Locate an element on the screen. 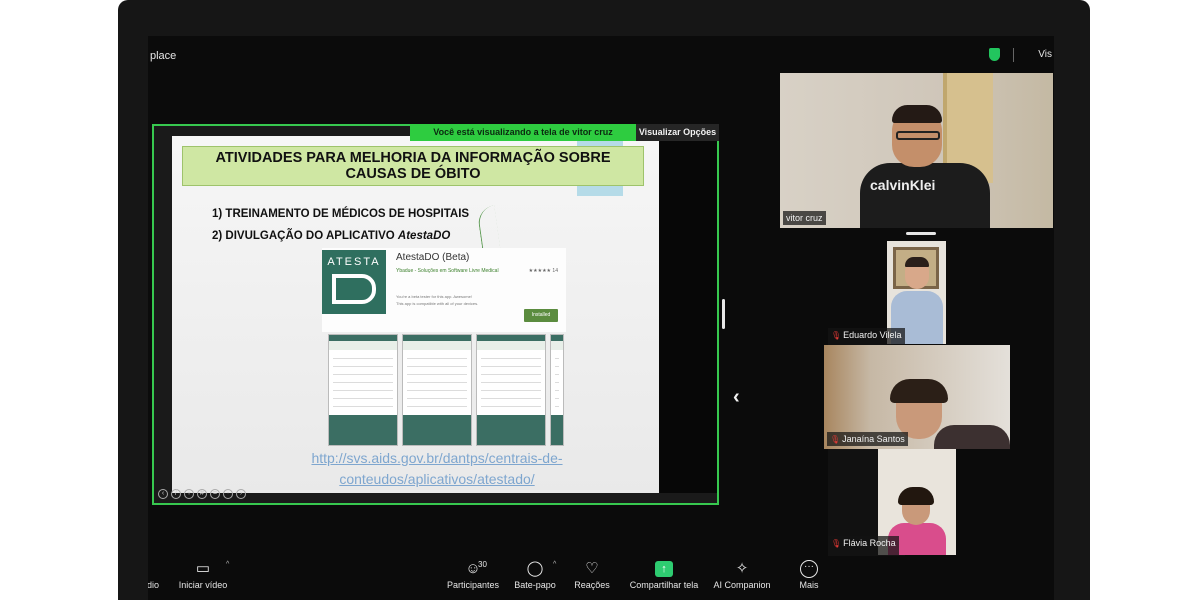 Image resolution: width=1200 pixels, height=600 pixels. subtitles-icon: = is located at coordinates (215, 494).